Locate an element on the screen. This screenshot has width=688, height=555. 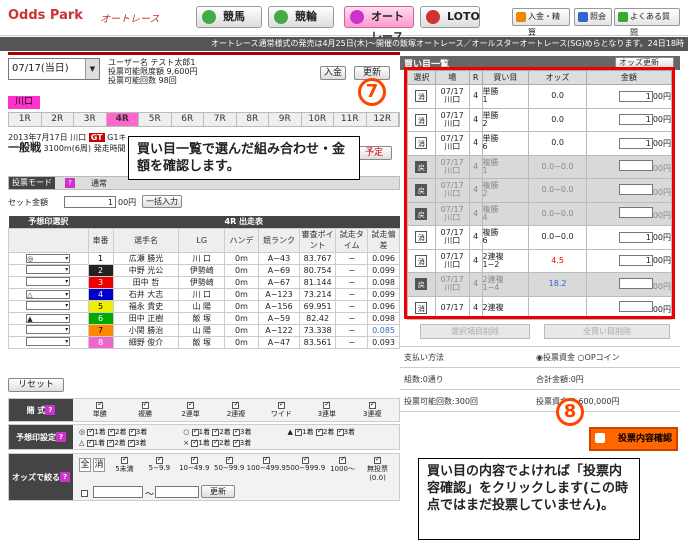
mark-setting-group: × 1着 2着 3着 is located at coordinates (235, 443).